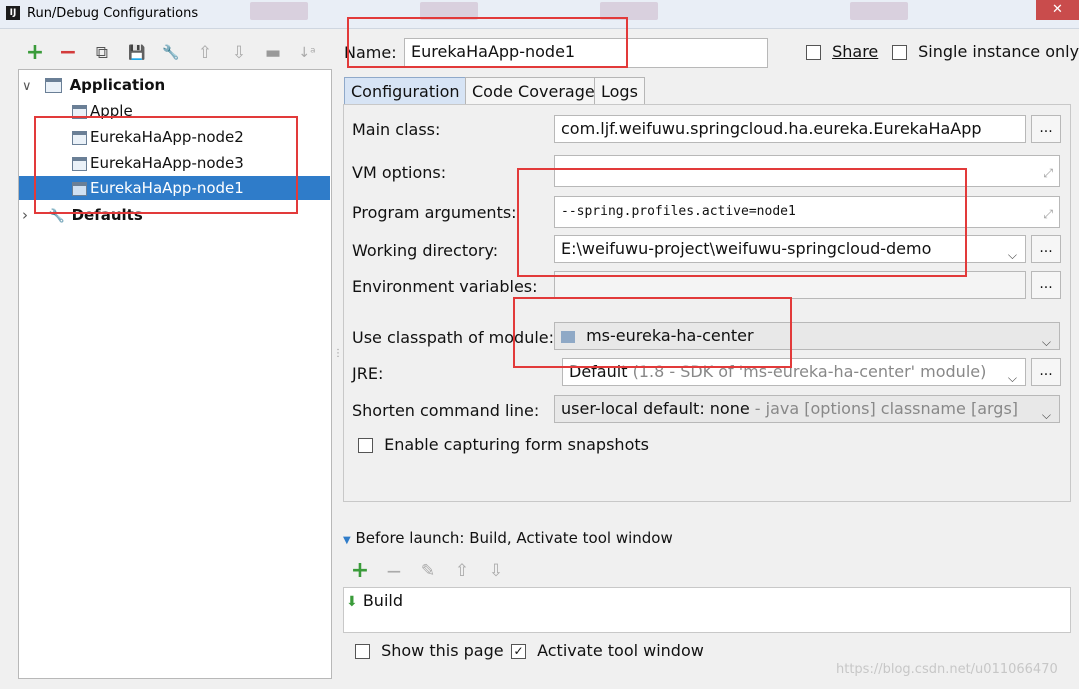  What do you see at coordinates (399, 172) in the screenshot?
I see `vm-options-label: VM options:` at bounding box center [399, 172].